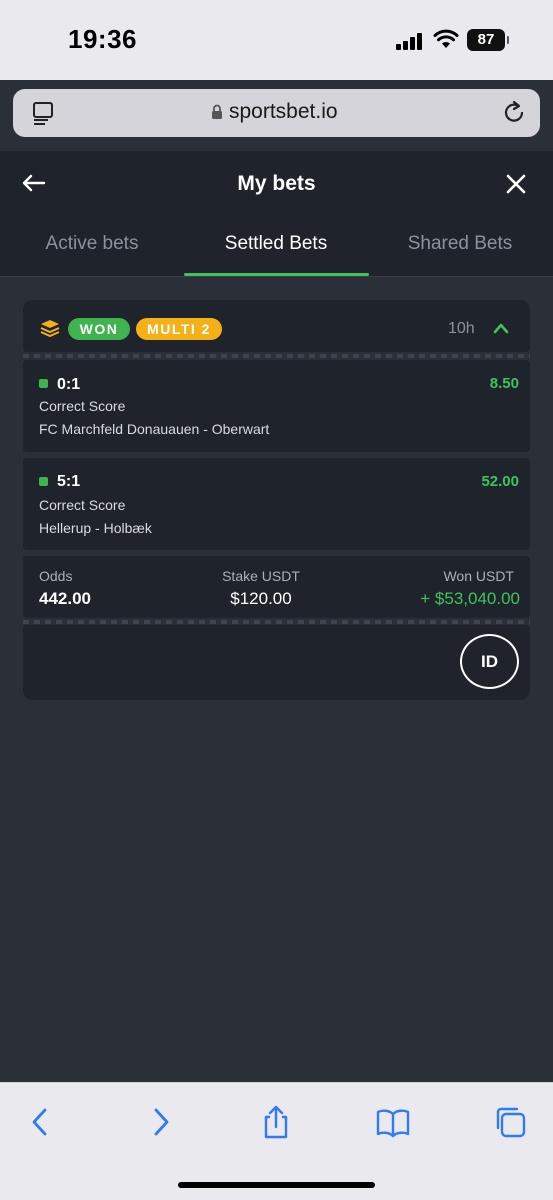 Image resolution: width=553 pixels, height=1200 pixels. What do you see at coordinates (489, 661) in the screenshot?
I see `bet-id-button: ID` at bounding box center [489, 661].